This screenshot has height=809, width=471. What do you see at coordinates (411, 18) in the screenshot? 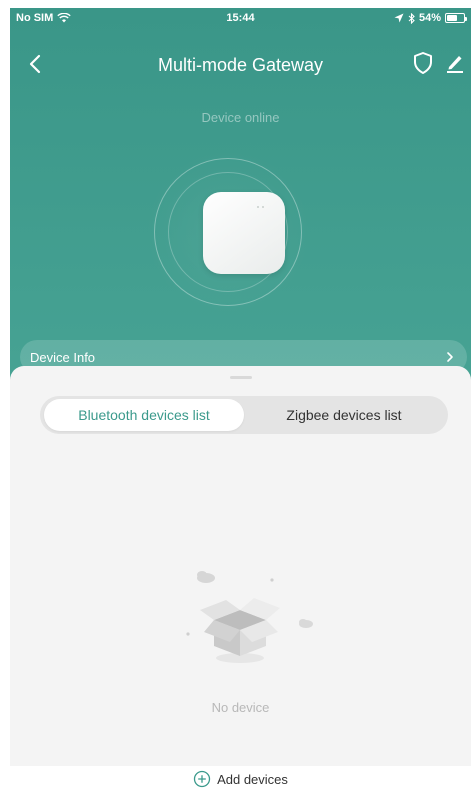
I see `bluetooth-icon` at bounding box center [411, 18].